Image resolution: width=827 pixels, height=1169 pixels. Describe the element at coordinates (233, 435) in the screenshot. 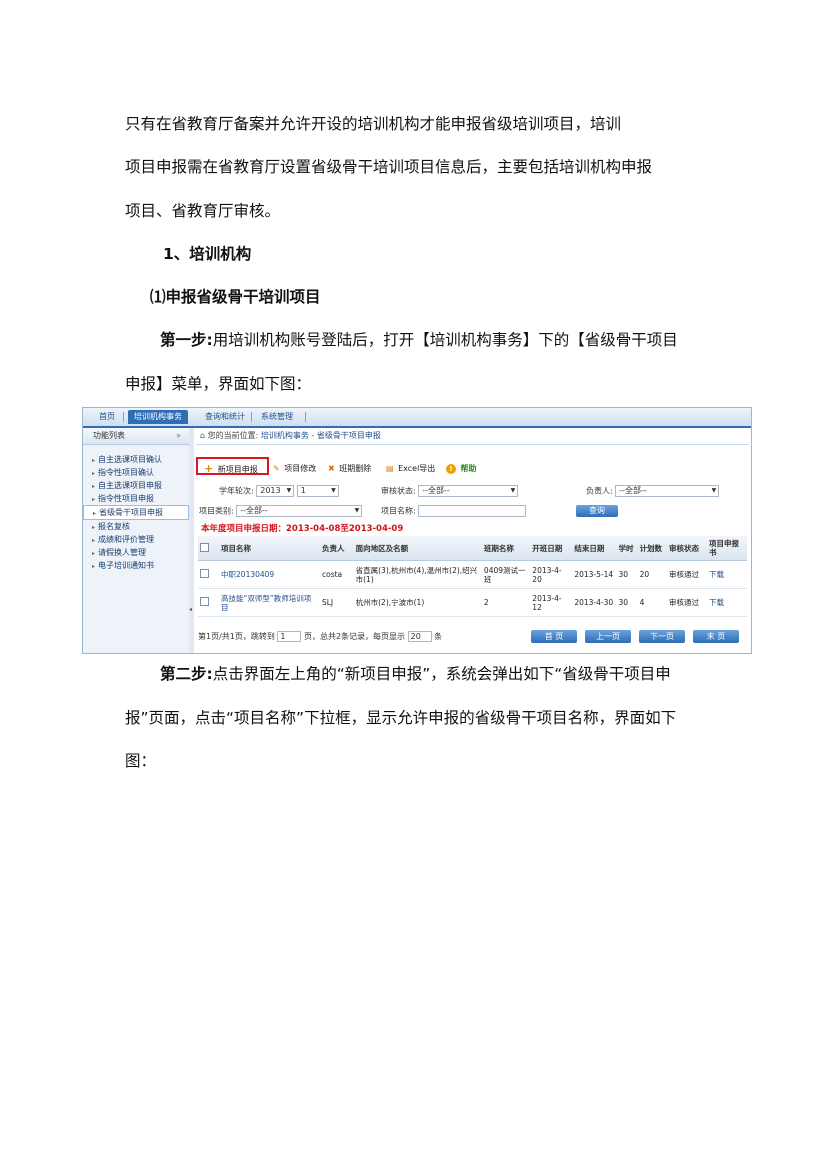

I see `breadcrumb-prefix: 您的当前位置:` at that location.